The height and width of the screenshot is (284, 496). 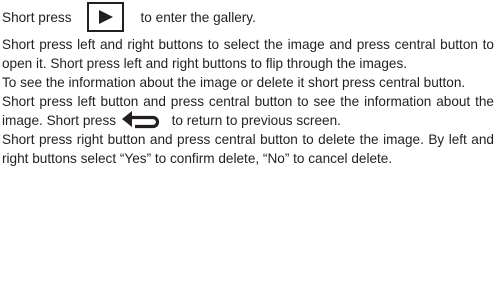 What do you see at coordinates (198, 17) in the screenshot?
I see `paragraph-1-text-after: to enter the gallery.` at bounding box center [198, 17].